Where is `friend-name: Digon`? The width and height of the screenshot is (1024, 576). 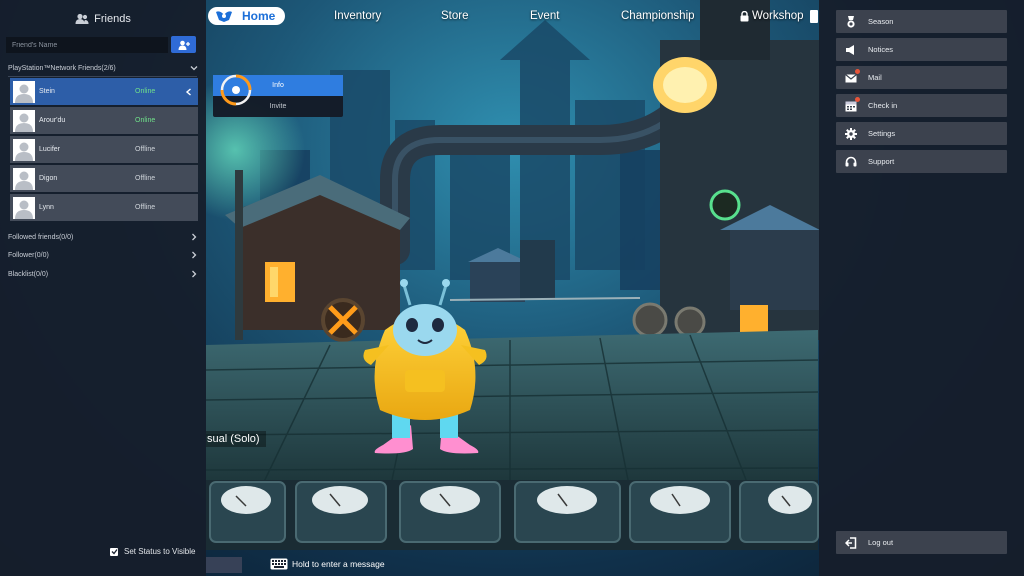
friend-name: Digon is located at coordinates (48, 178).